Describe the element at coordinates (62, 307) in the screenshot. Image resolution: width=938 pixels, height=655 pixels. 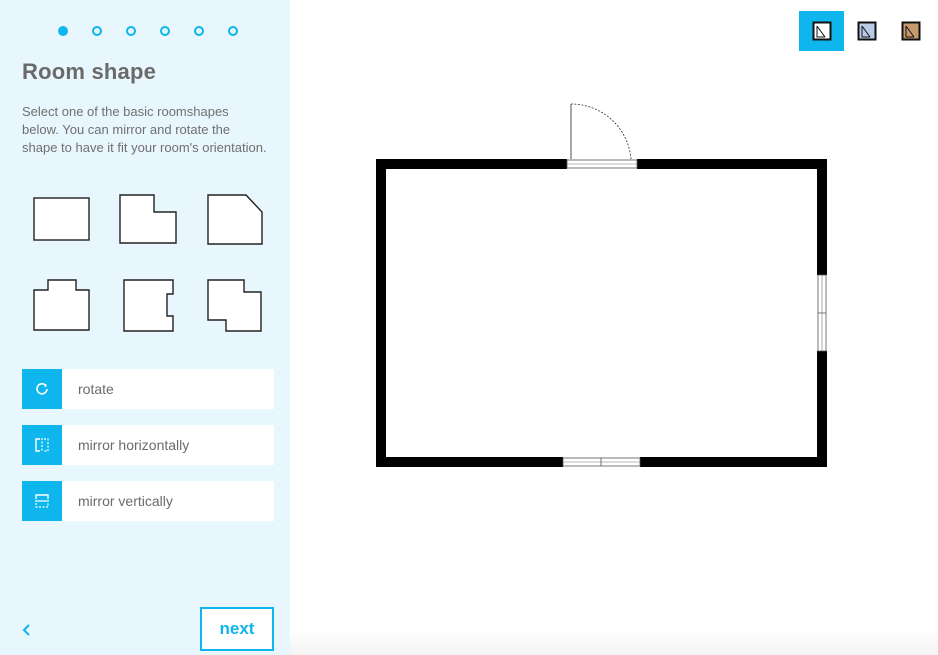
I see `shape-t-shape-button` at that location.